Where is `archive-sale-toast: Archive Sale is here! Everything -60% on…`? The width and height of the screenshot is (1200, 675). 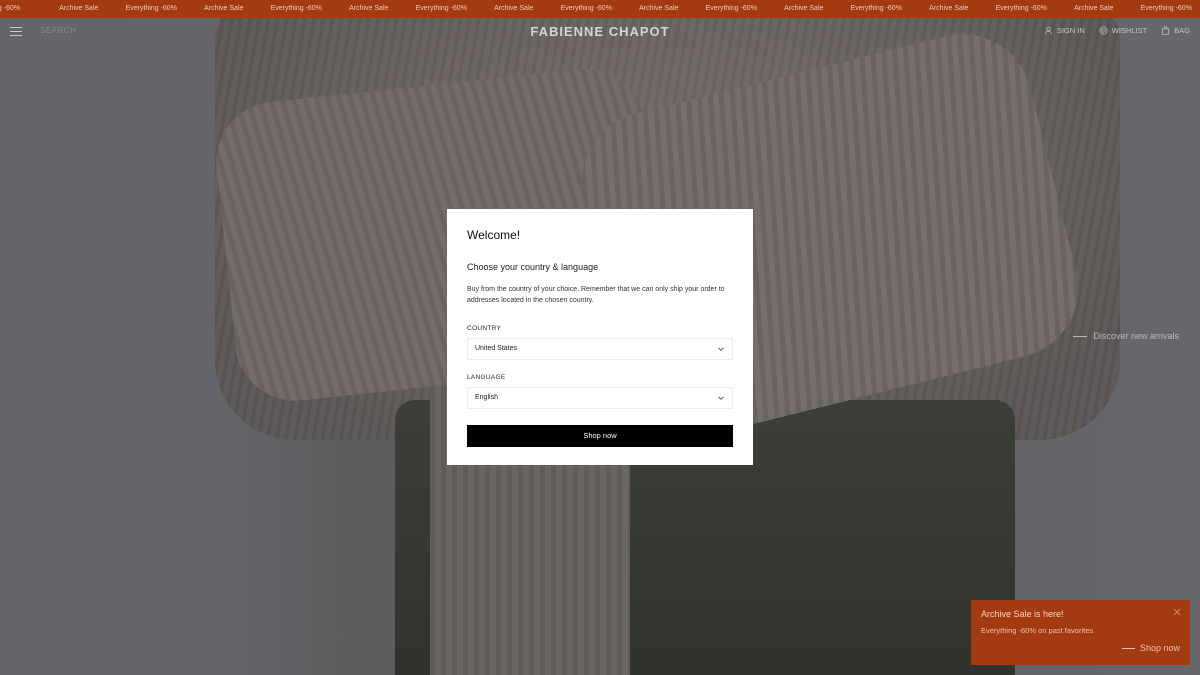
archive-sale-toast: Archive Sale is here! Everything -60% on… is located at coordinates (1080, 632).